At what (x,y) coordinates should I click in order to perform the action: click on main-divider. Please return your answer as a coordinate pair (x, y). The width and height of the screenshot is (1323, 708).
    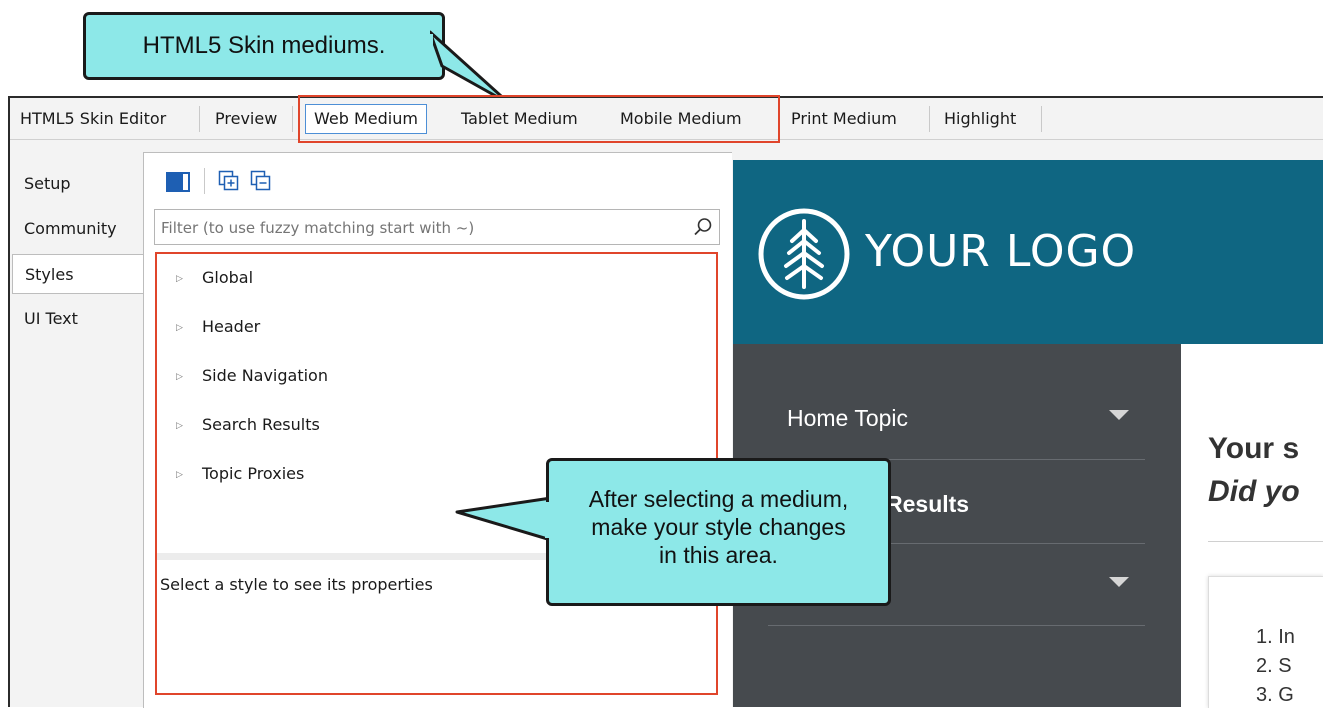
    Looking at the image, I should click on (1265, 541).